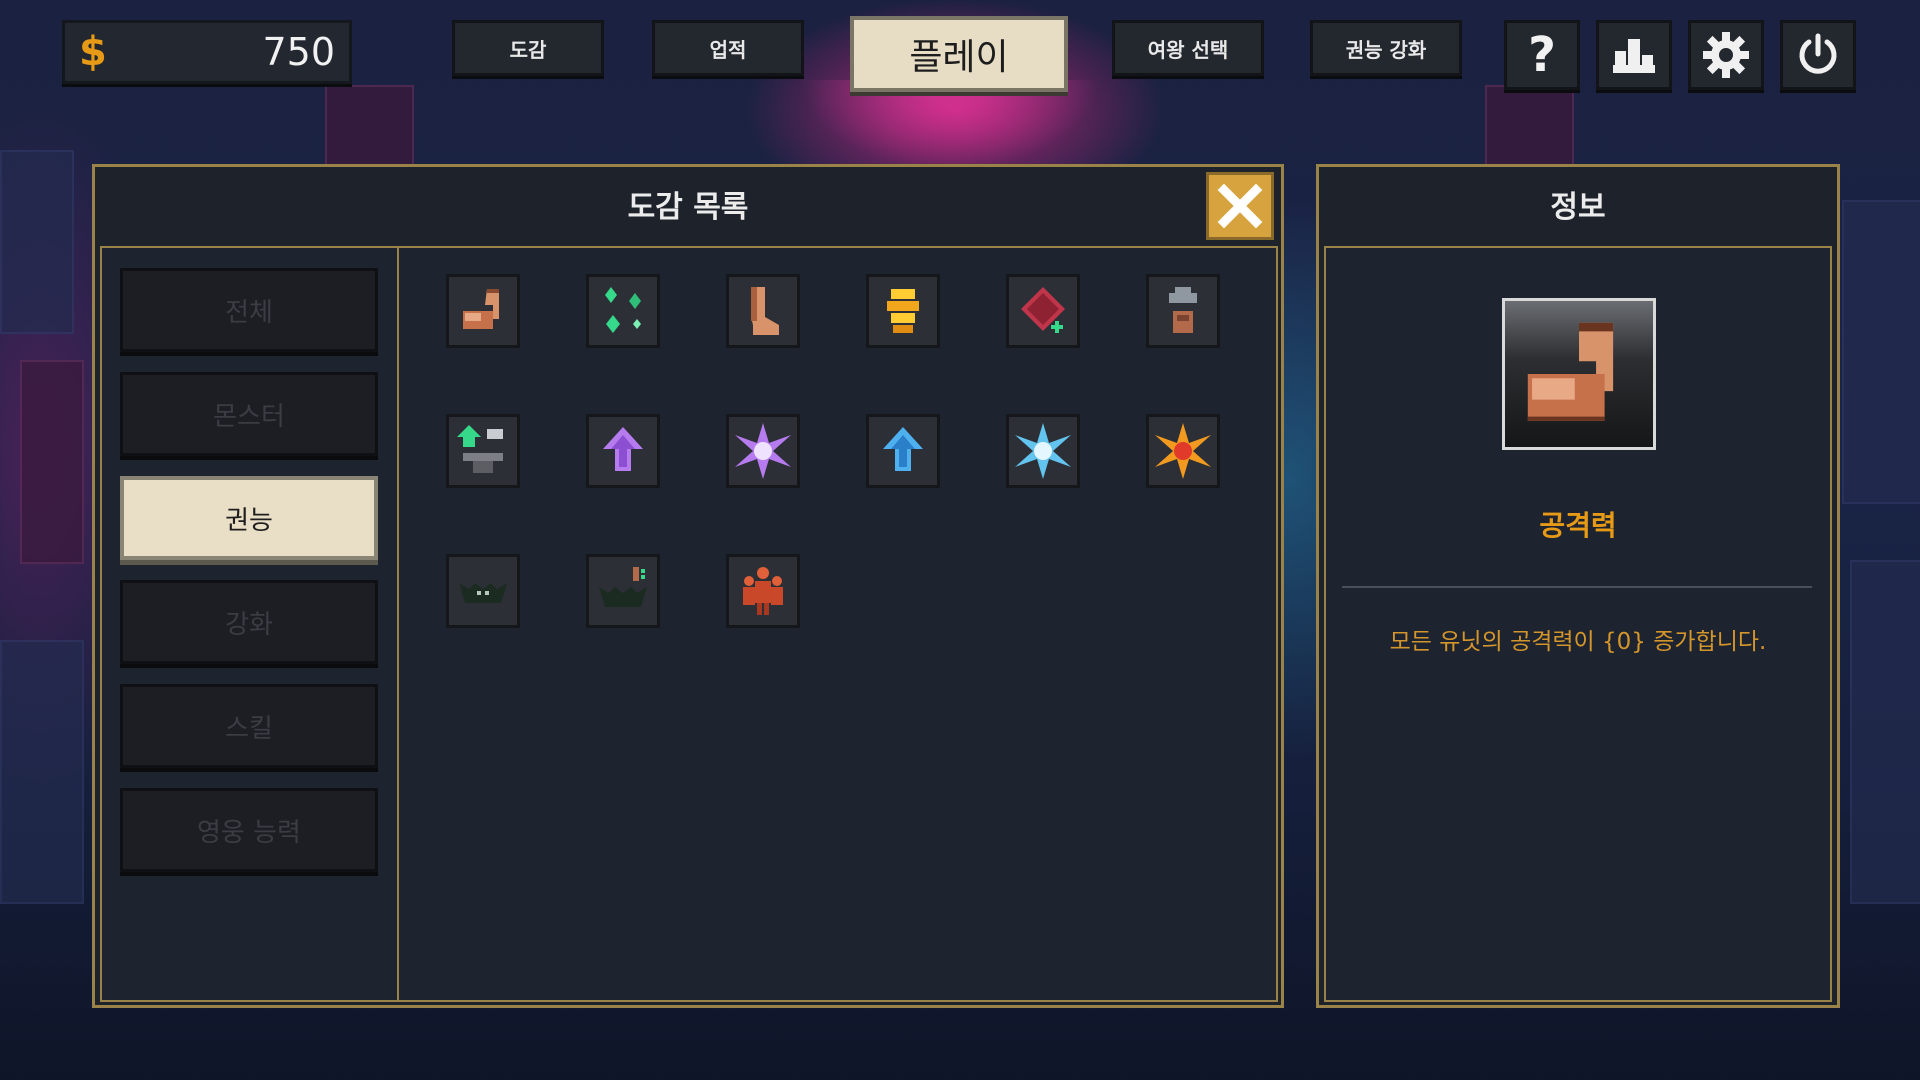  I want to click on ranking-button, so click(1634, 55).